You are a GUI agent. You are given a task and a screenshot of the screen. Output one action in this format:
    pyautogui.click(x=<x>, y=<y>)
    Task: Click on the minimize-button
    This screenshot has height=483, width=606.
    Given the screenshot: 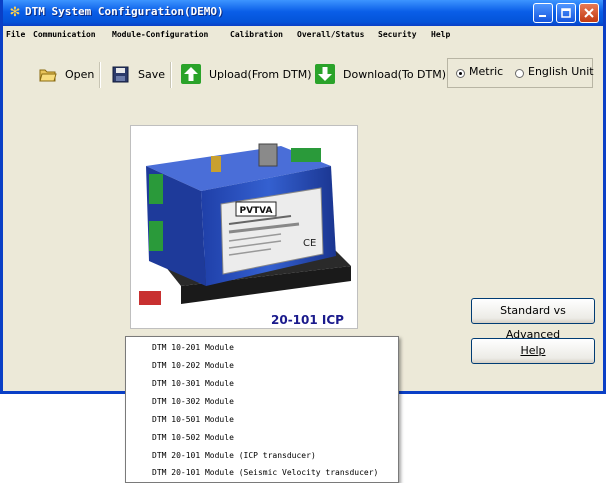 What is the action you would take?
    pyautogui.click(x=543, y=13)
    